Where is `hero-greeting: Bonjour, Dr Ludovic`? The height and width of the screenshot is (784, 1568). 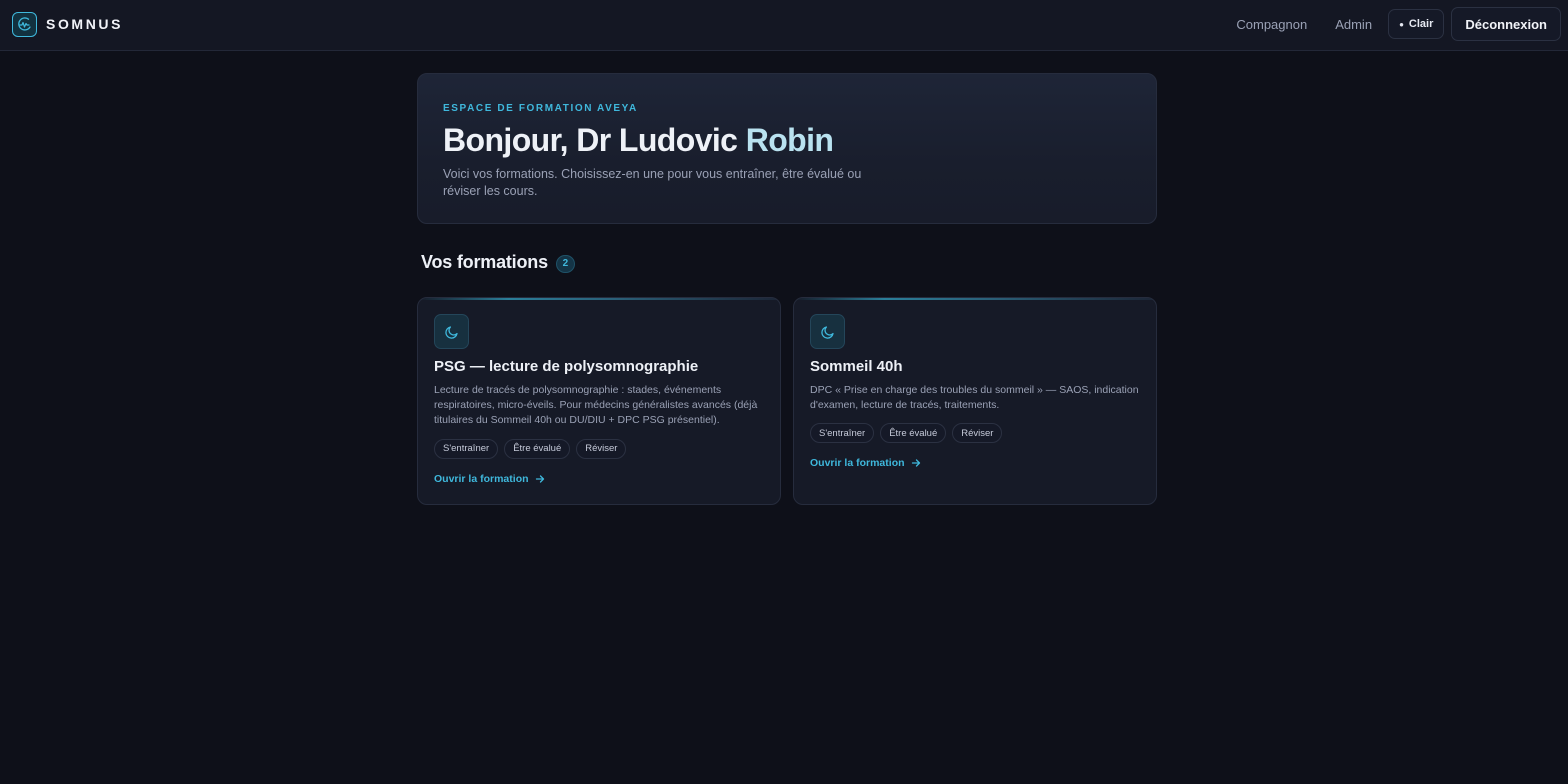 hero-greeting: Bonjour, Dr Ludovic is located at coordinates (590, 140).